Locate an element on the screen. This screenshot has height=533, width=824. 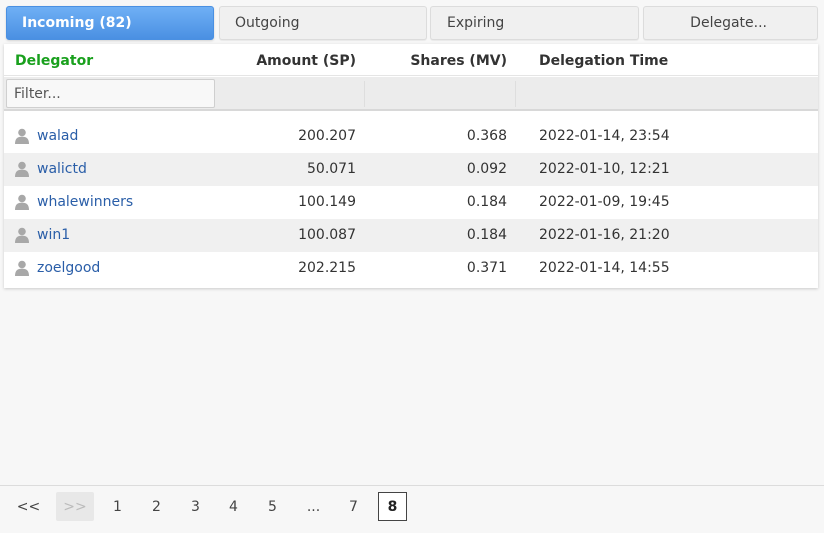
delegator-link: whalewinners is located at coordinates (85, 202).